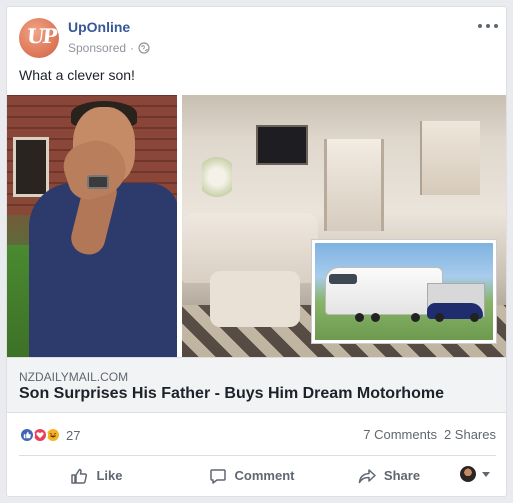 The image size is (513, 503). Describe the element at coordinates (79, 476) in the screenshot. I see `thumbs-up-icon` at that location.